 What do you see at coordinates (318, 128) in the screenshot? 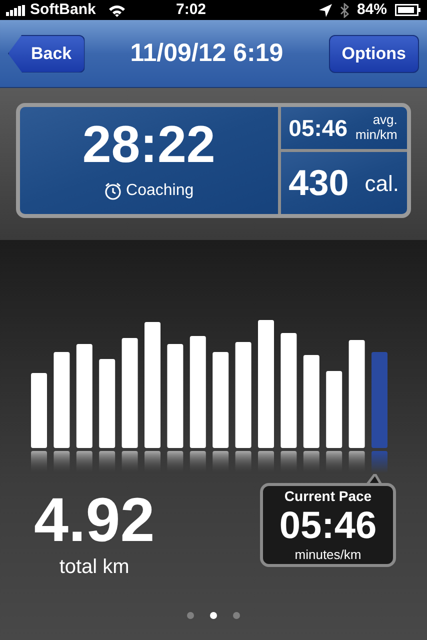
I see `avg-pace-value: 05:46` at bounding box center [318, 128].